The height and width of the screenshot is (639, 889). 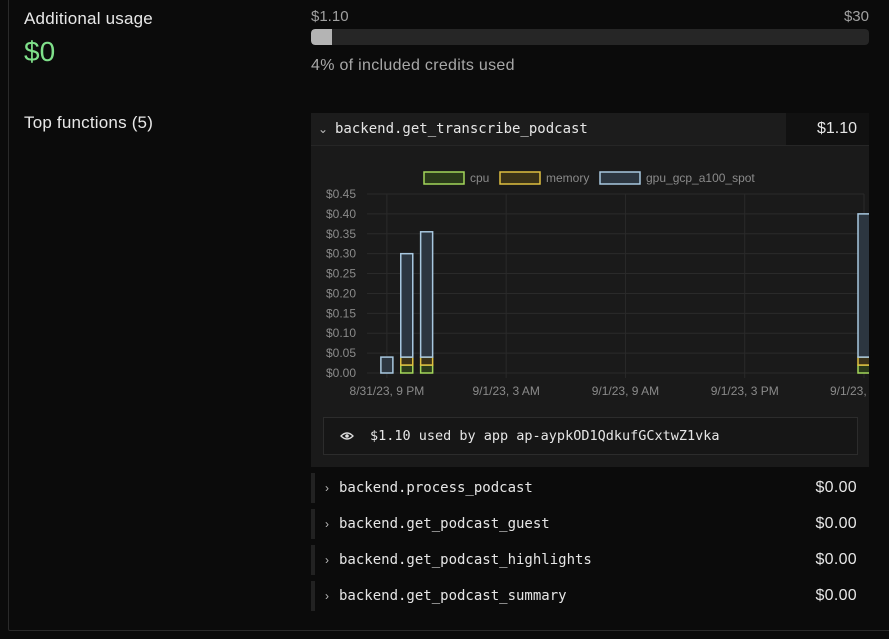 What do you see at coordinates (620, 178) in the screenshot?
I see `legend-swatch-gpu` at bounding box center [620, 178].